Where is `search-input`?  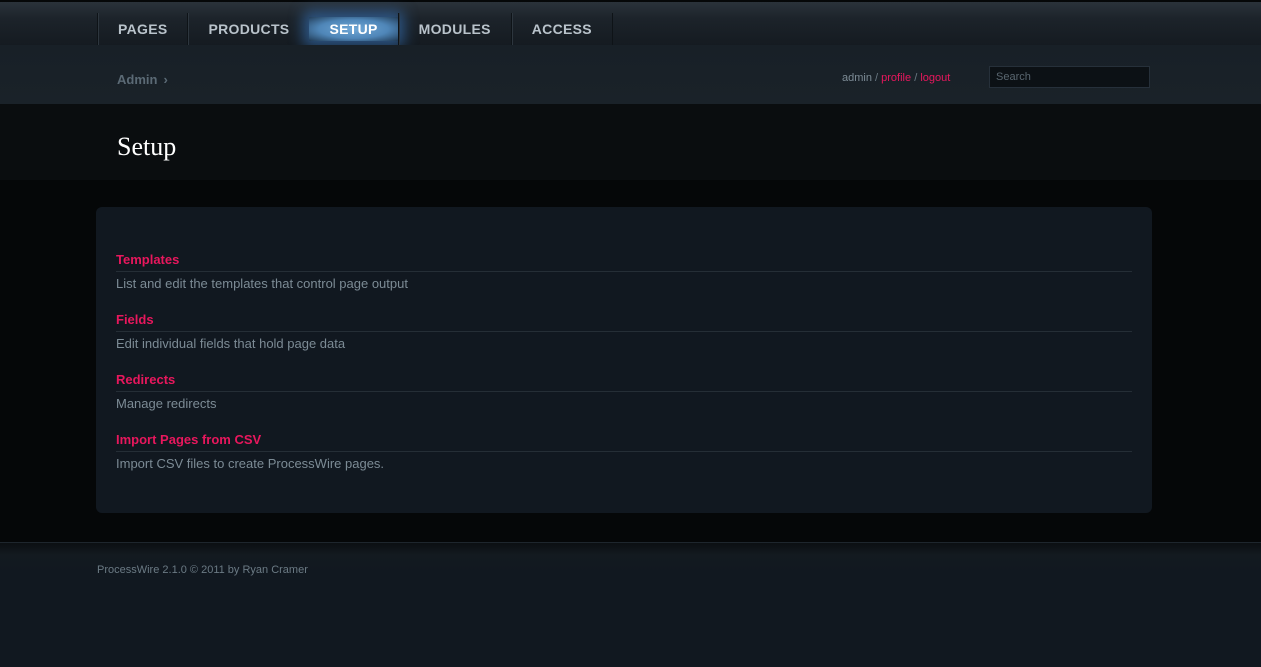 search-input is located at coordinates (1069, 77).